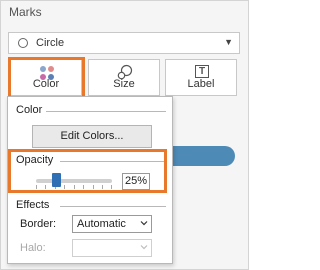  Describe the element at coordinates (38, 224) in the screenshot. I see `border-label: Border:` at that location.